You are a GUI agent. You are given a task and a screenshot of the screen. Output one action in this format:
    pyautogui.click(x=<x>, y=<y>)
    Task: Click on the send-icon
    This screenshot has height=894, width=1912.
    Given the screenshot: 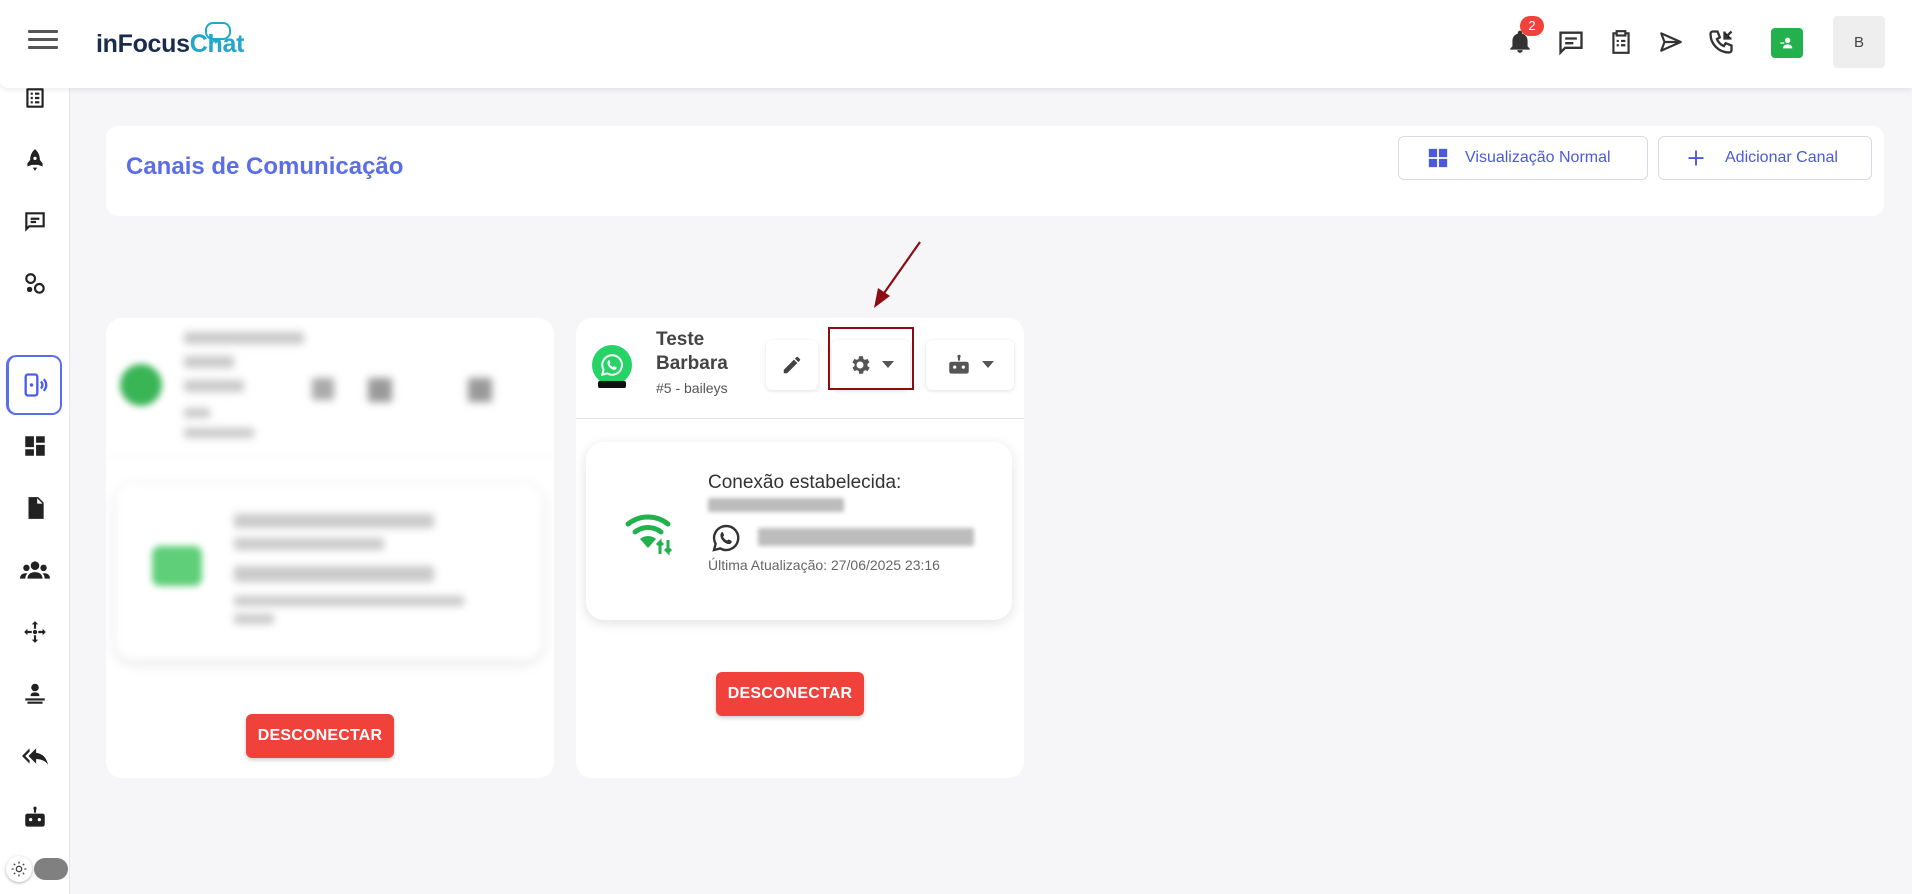 What is the action you would take?
    pyautogui.click(x=1671, y=42)
    